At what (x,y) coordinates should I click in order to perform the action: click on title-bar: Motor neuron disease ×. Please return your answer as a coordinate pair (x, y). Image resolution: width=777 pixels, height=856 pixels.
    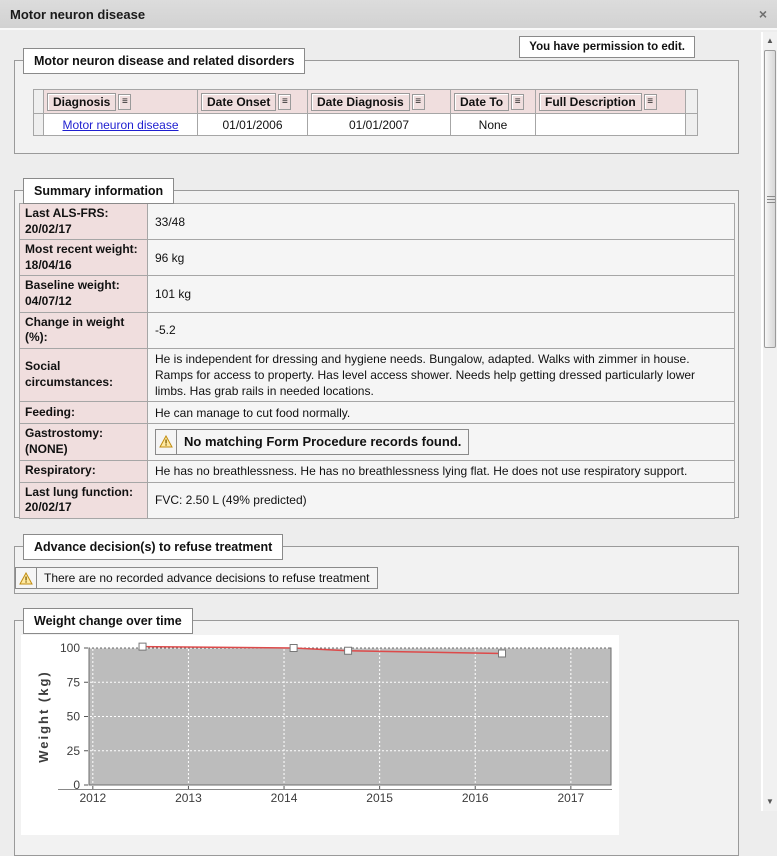
    Looking at the image, I should click on (388, 15).